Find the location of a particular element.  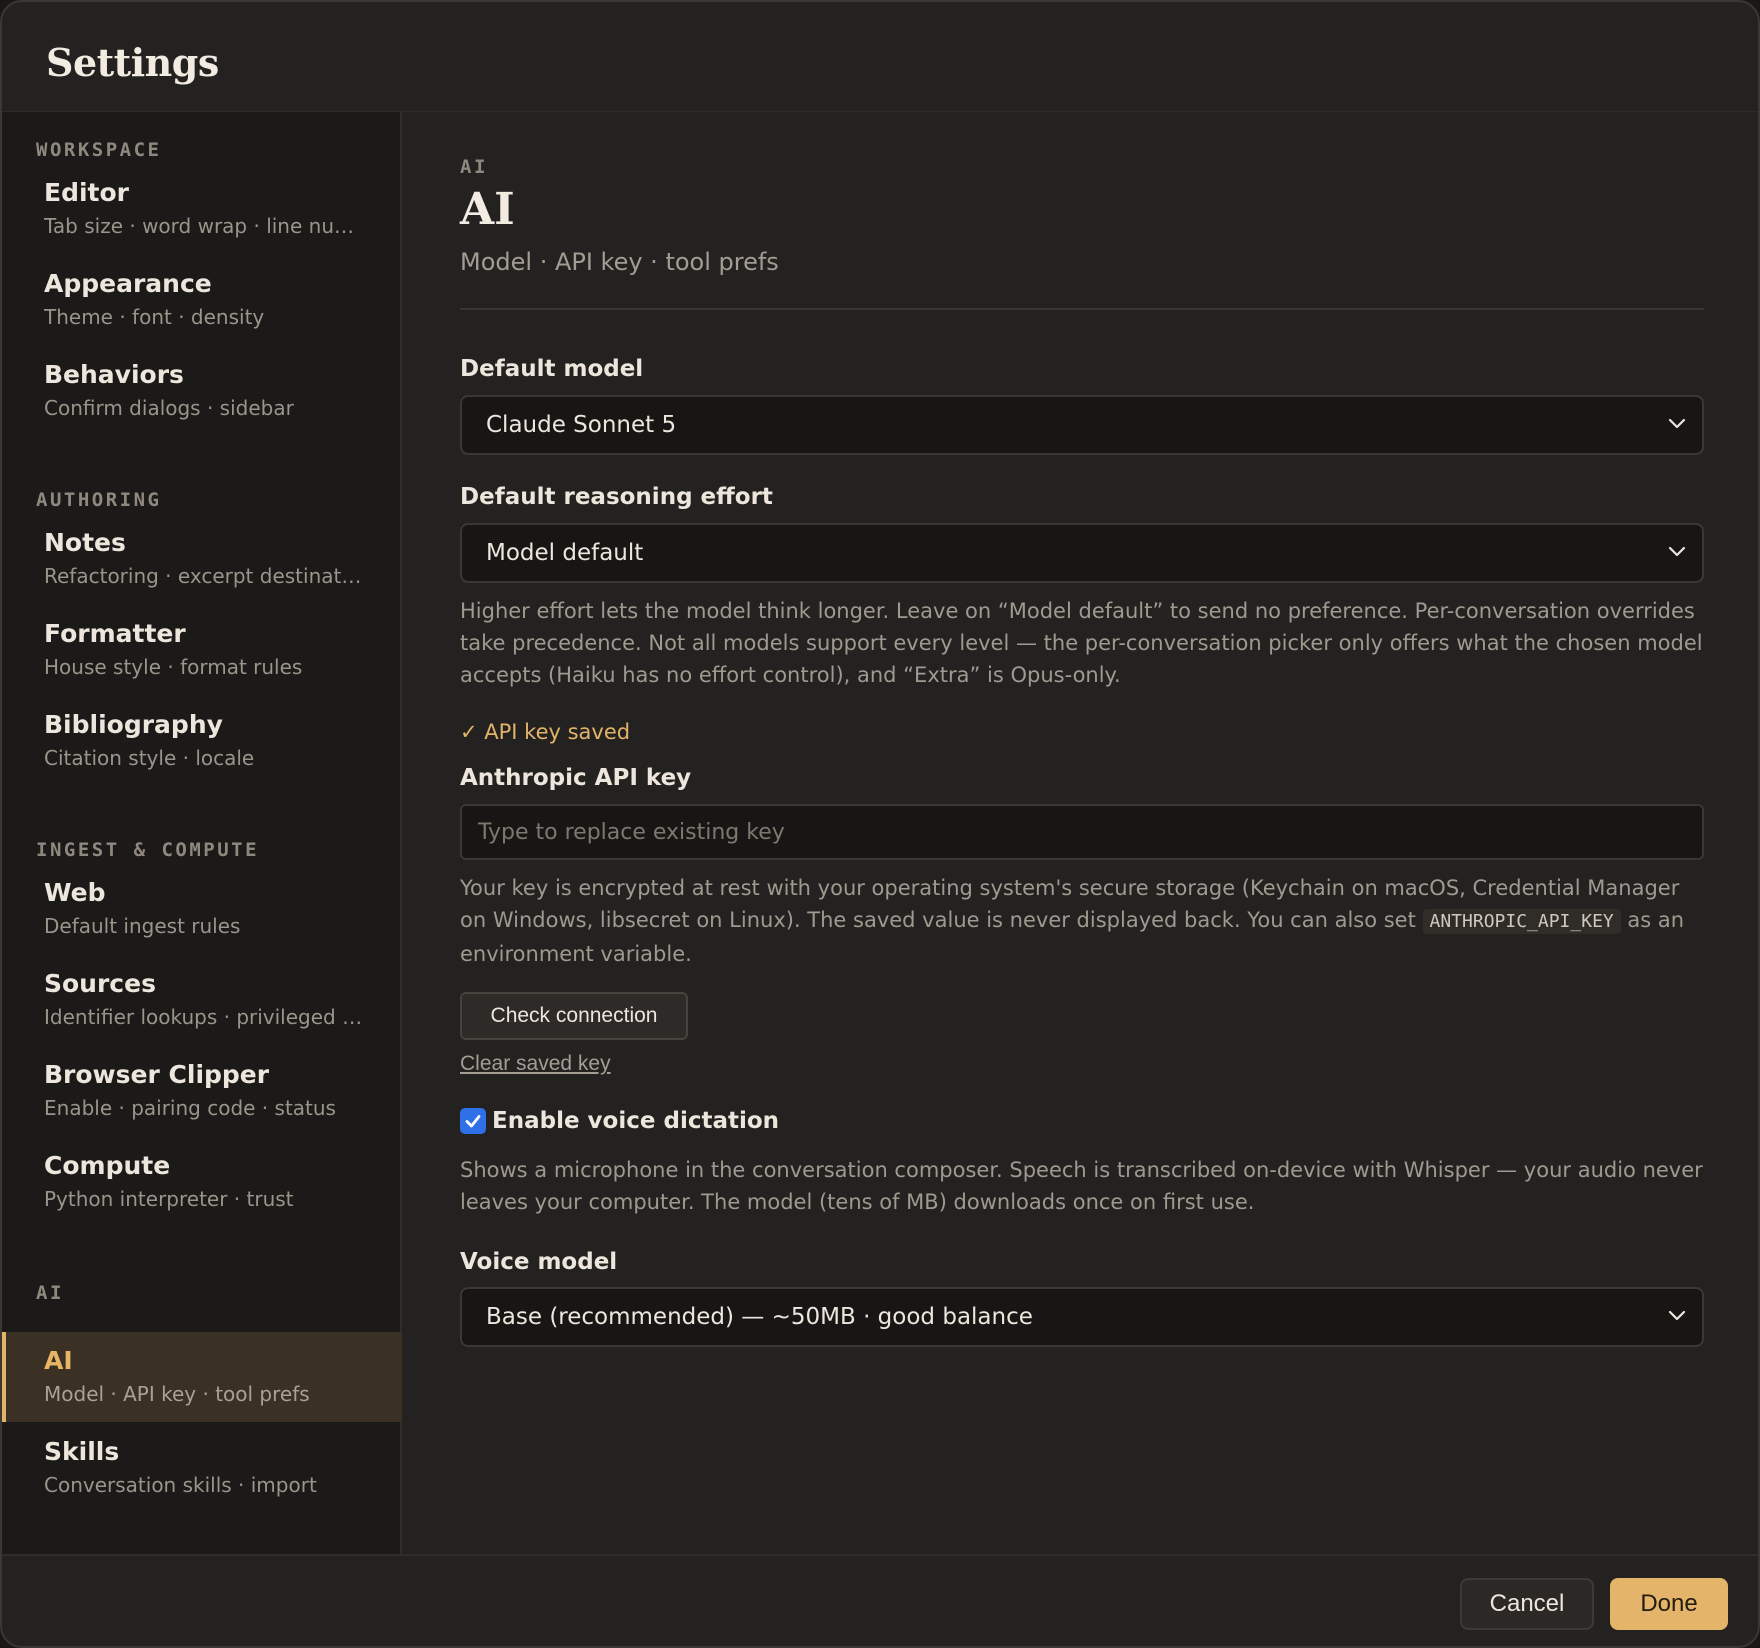

sidebar-item-skills: Skills Conversation skills · import is located at coordinates (202, 1468).